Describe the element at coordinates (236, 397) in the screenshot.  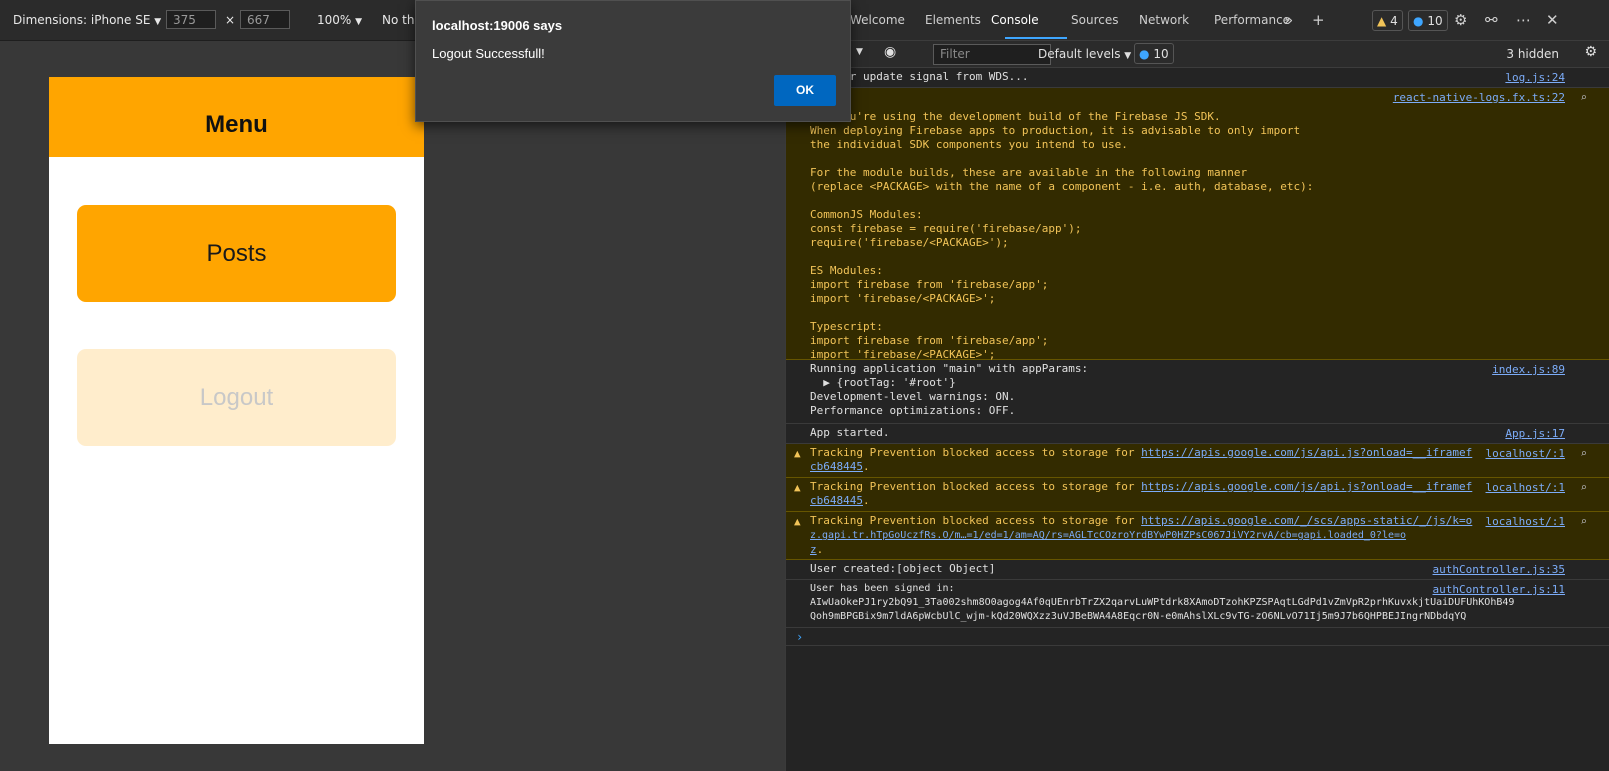
I see `logout-button: Logout` at that location.